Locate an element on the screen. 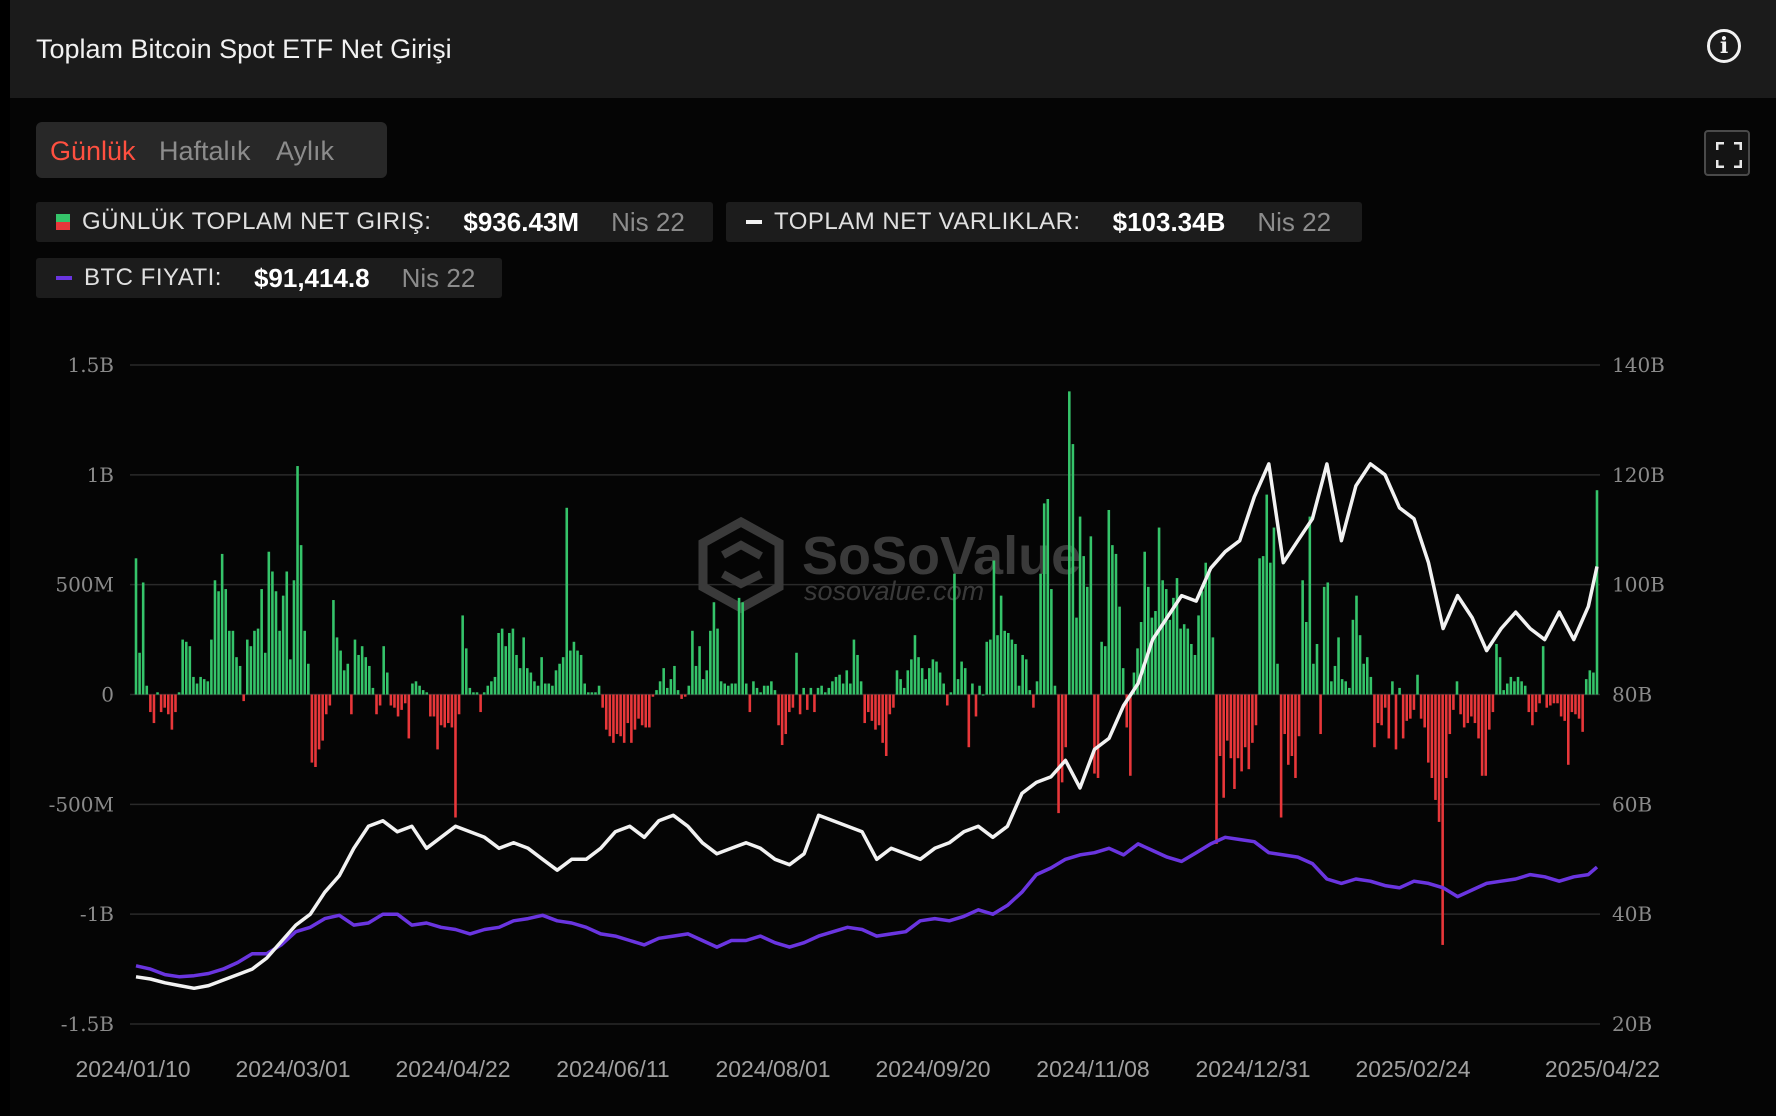  x-axis-tick: 2024/12/31 is located at coordinates (1252, 1069).